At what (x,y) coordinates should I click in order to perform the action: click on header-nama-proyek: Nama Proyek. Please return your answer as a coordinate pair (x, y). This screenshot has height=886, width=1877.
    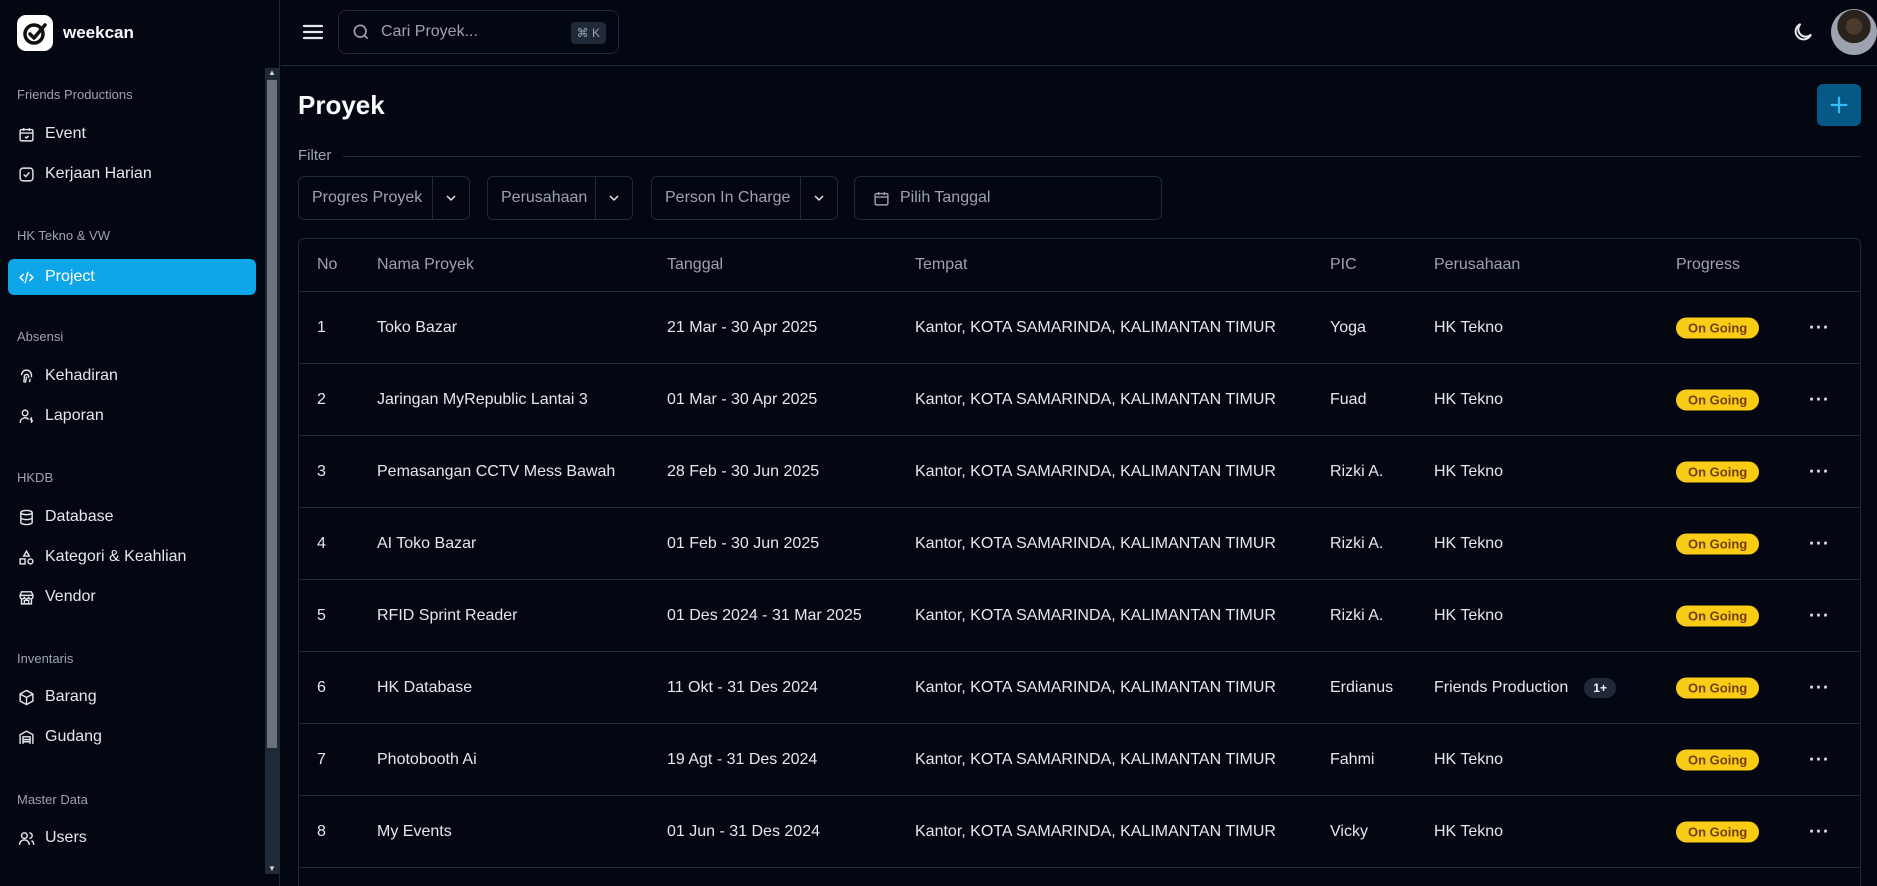
    Looking at the image, I should click on (425, 265).